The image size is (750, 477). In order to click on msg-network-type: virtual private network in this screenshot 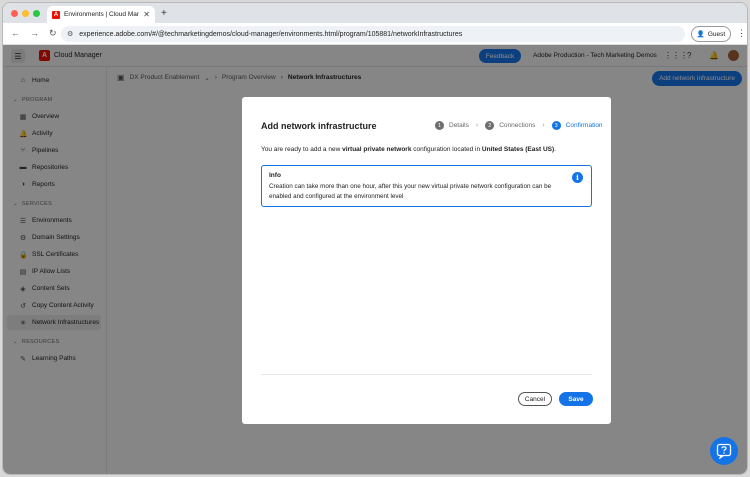, I will do `click(377, 149)`.